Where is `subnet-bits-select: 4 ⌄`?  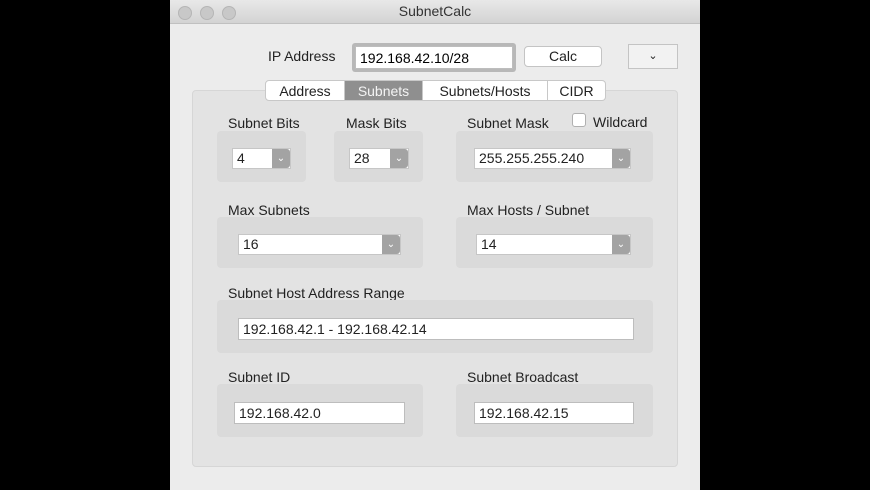 subnet-bits-select: 4 ⌄ is located at coordinates (261, 158).